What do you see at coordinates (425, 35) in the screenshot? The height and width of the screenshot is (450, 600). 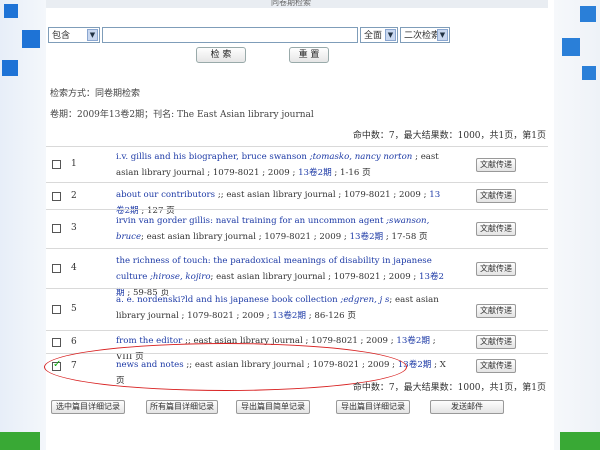 I see `mode-select: 二次检索 ▼` at bounding box center [425, 35].